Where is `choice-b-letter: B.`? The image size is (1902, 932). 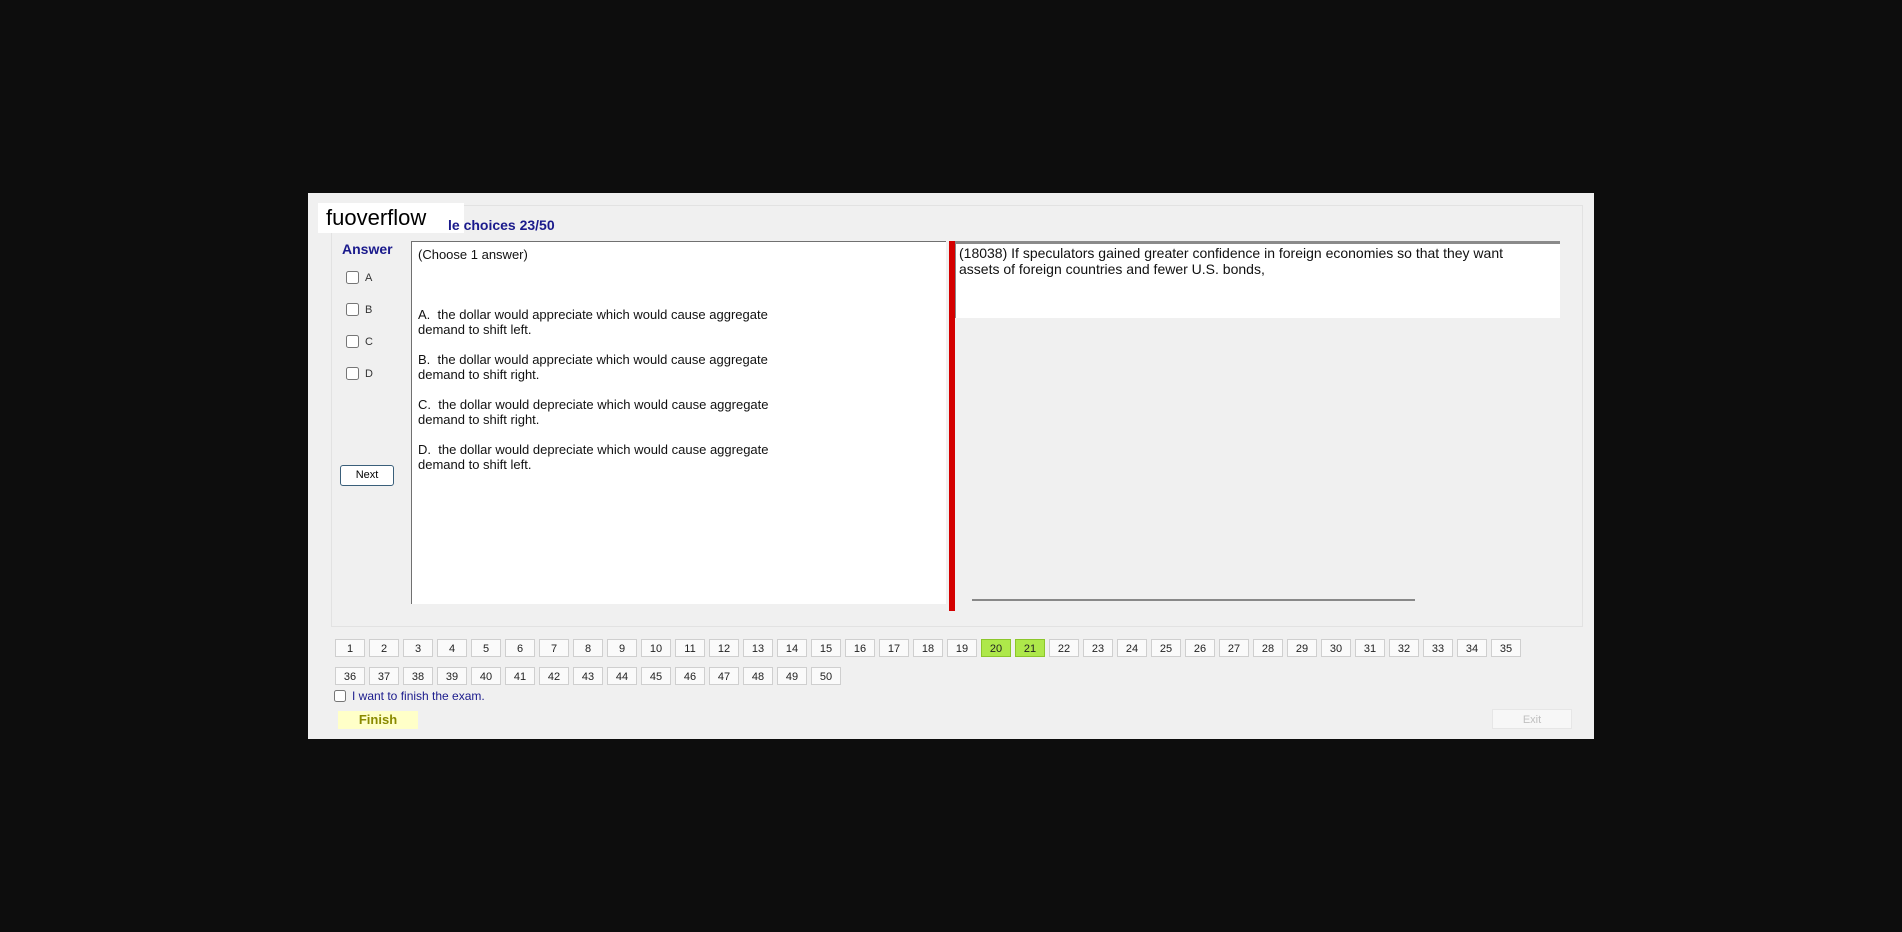
choice-b-letter: B. is located at coordinates (424, 359).